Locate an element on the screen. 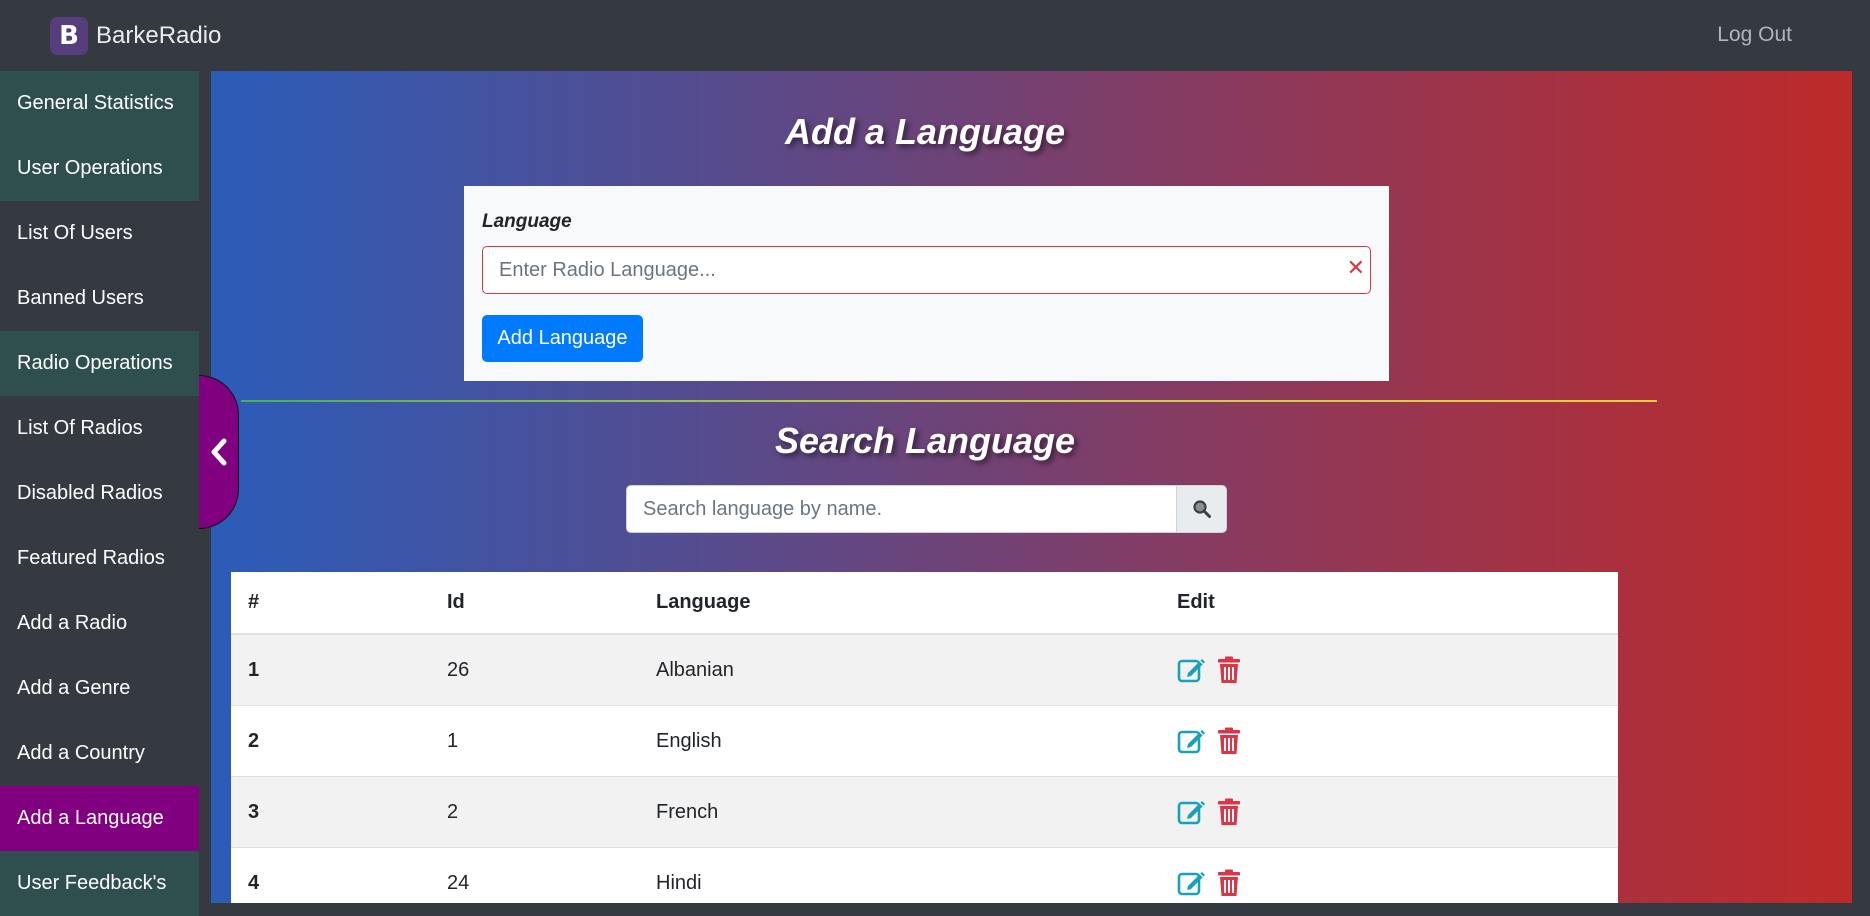 This screenshot has height=916, width=1870. table-row: 4 24 Hindi is located at coordinates (924, 875).